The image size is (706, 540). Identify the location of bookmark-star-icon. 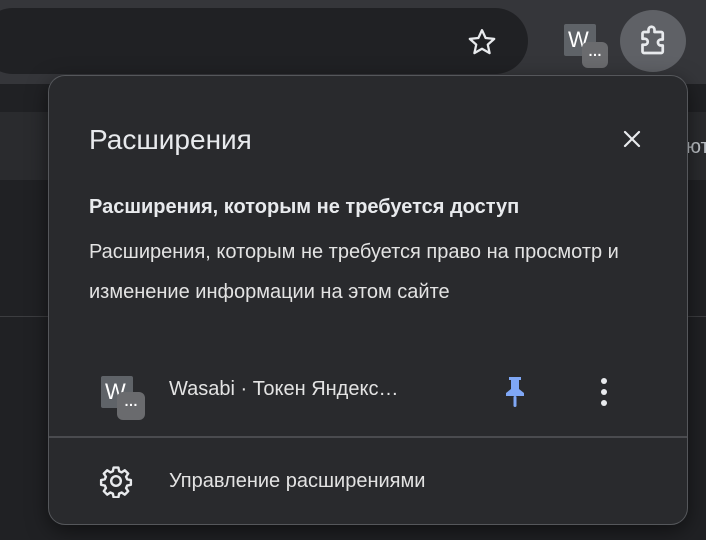
(482, 42).